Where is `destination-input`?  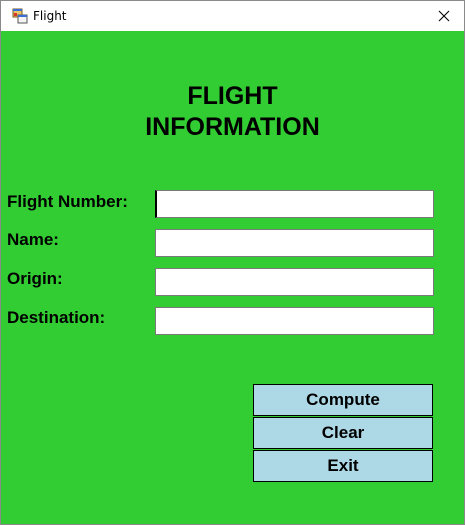
destination-input is located at coordinates (294, 321).